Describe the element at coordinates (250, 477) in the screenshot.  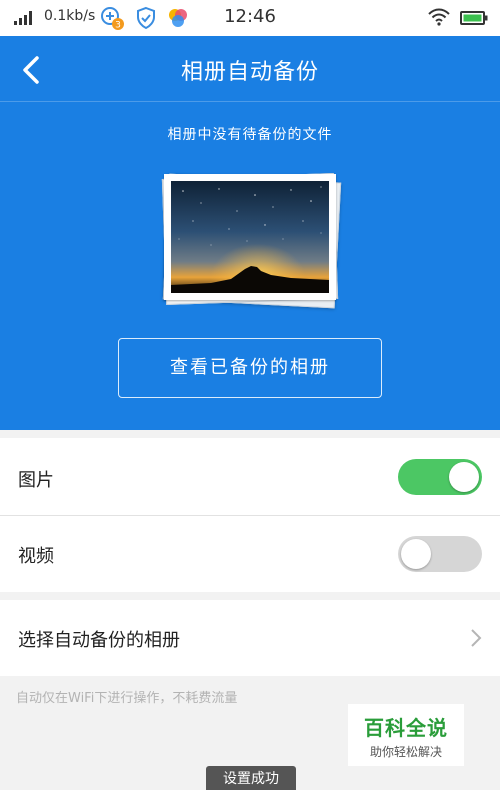
I see `photos-backup-row: 图片` at that location.